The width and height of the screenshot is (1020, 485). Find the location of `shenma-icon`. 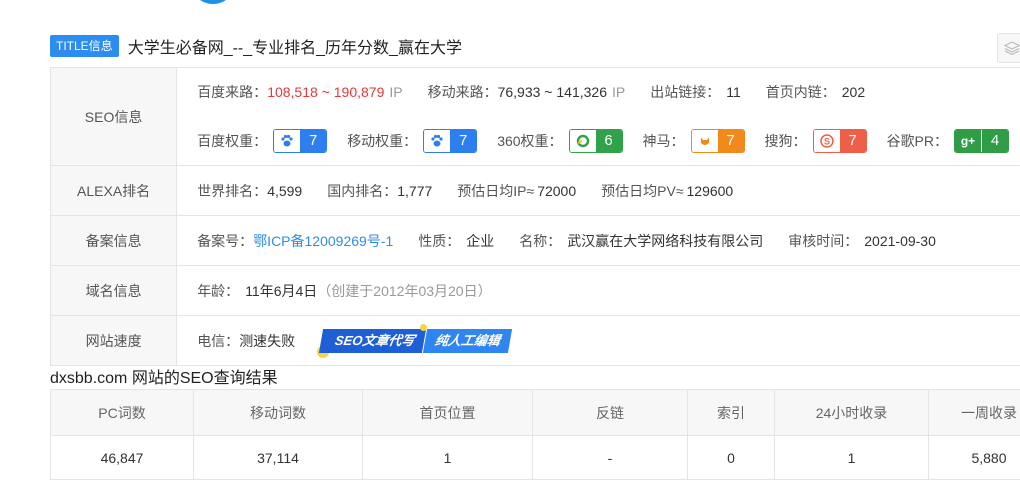

shenma-icon is located at coordinates (704, 140).